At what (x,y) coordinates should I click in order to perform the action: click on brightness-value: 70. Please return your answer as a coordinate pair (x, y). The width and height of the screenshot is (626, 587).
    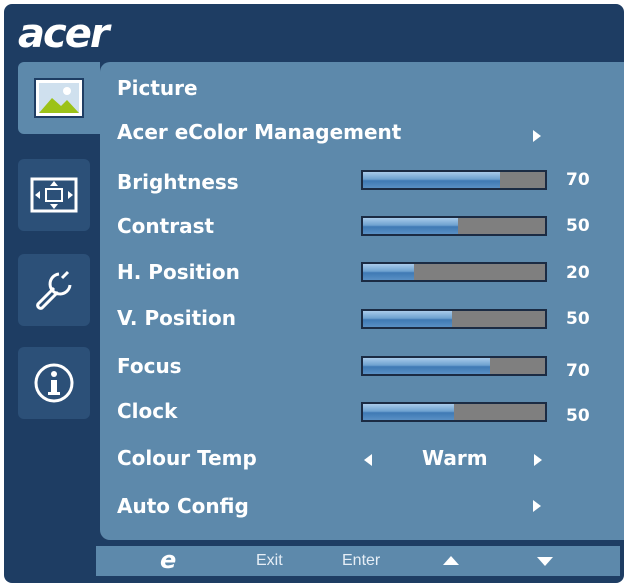
    Looking at the image, I should click on (578, 180).